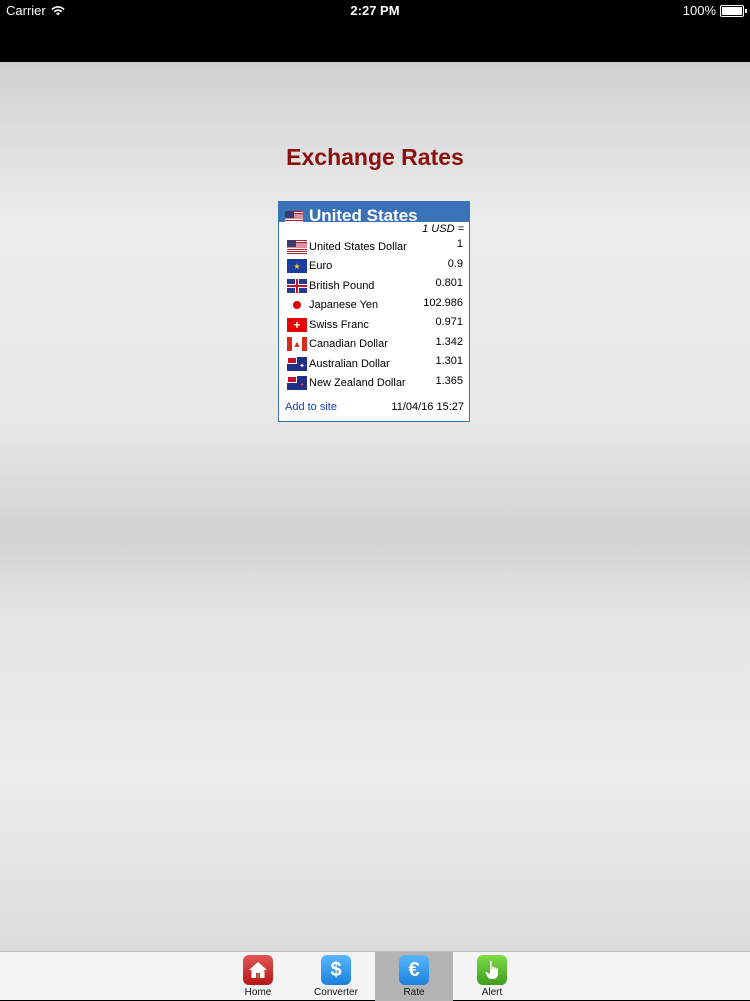 This screenshot has height=1001, width=750. I want to click on tab-label: Home, so click(258, 992).